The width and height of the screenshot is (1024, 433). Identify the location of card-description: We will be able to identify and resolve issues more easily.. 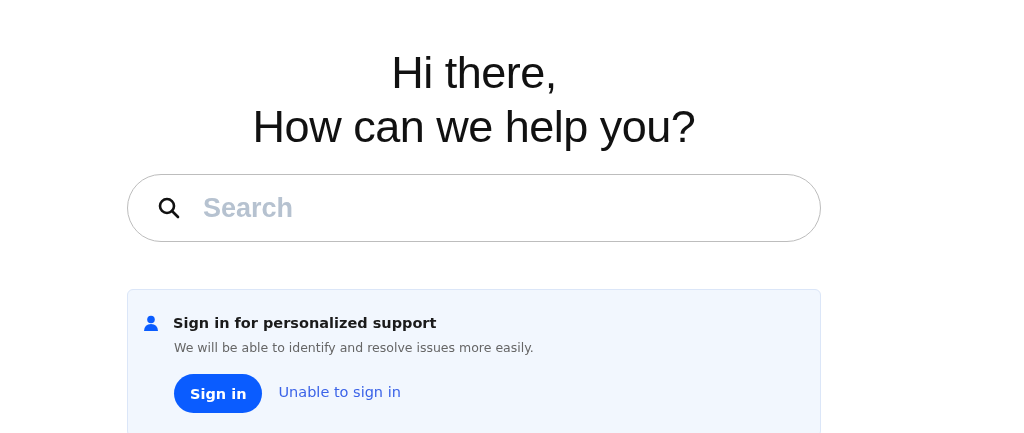
(354, 347).